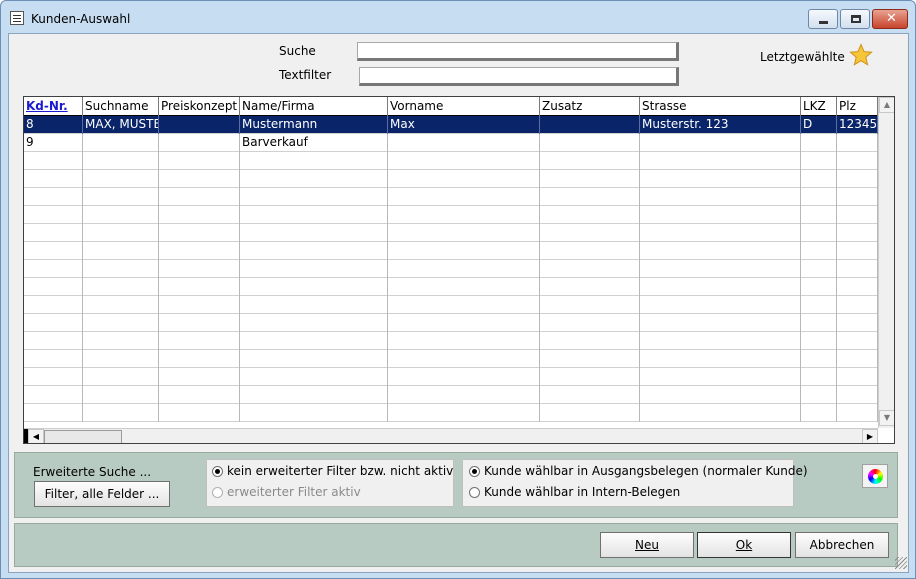 The width and height of the screenshot is (916, 579). Describe the element at coordinates (451, 143) in the screenshot. I see `table-row: 9 Barverkauf` at that location.